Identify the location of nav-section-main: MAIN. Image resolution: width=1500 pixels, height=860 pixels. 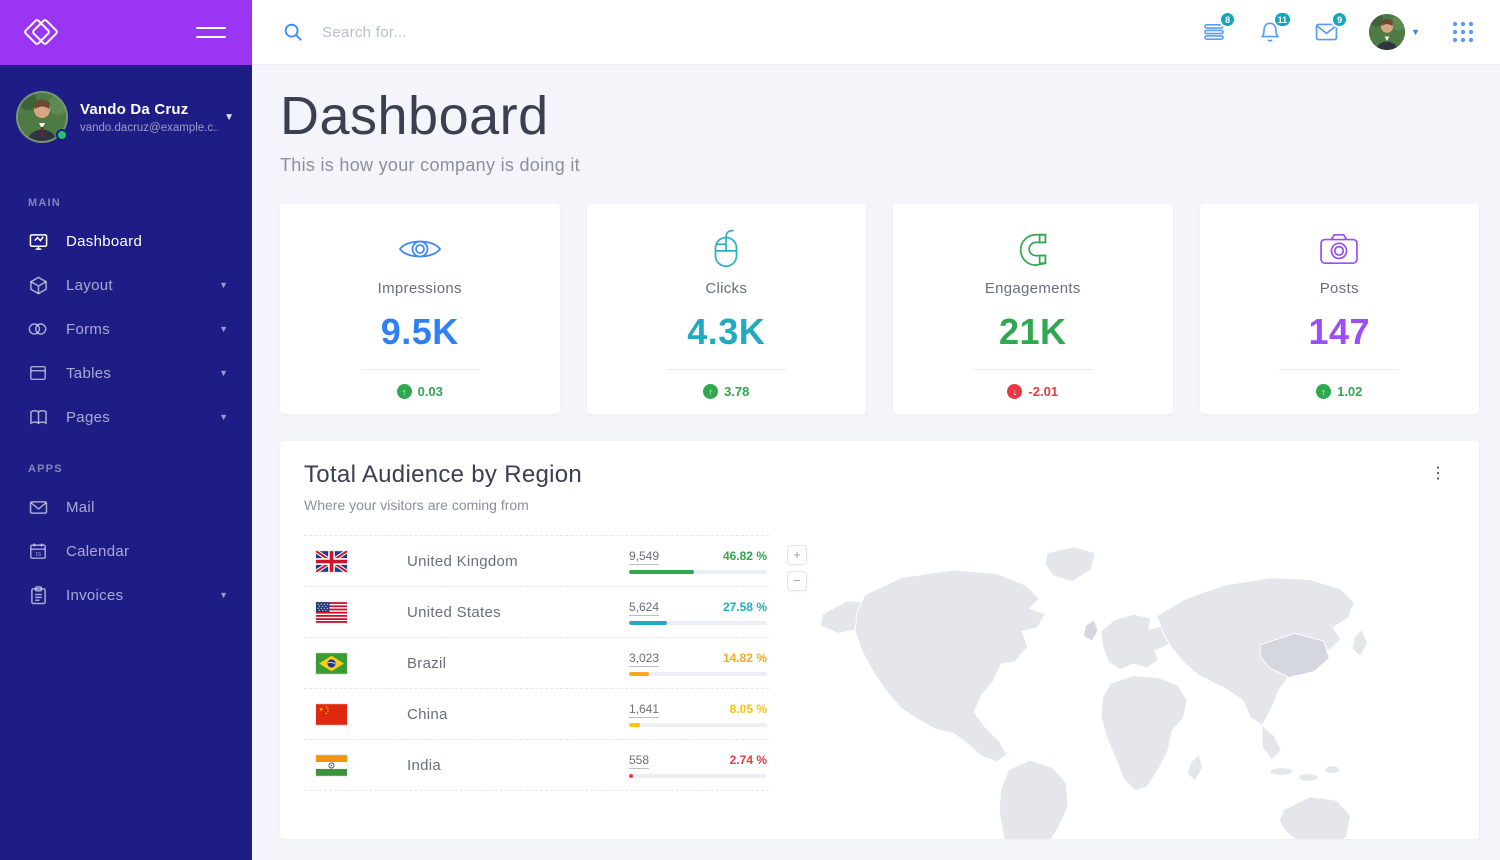
(44, 203).